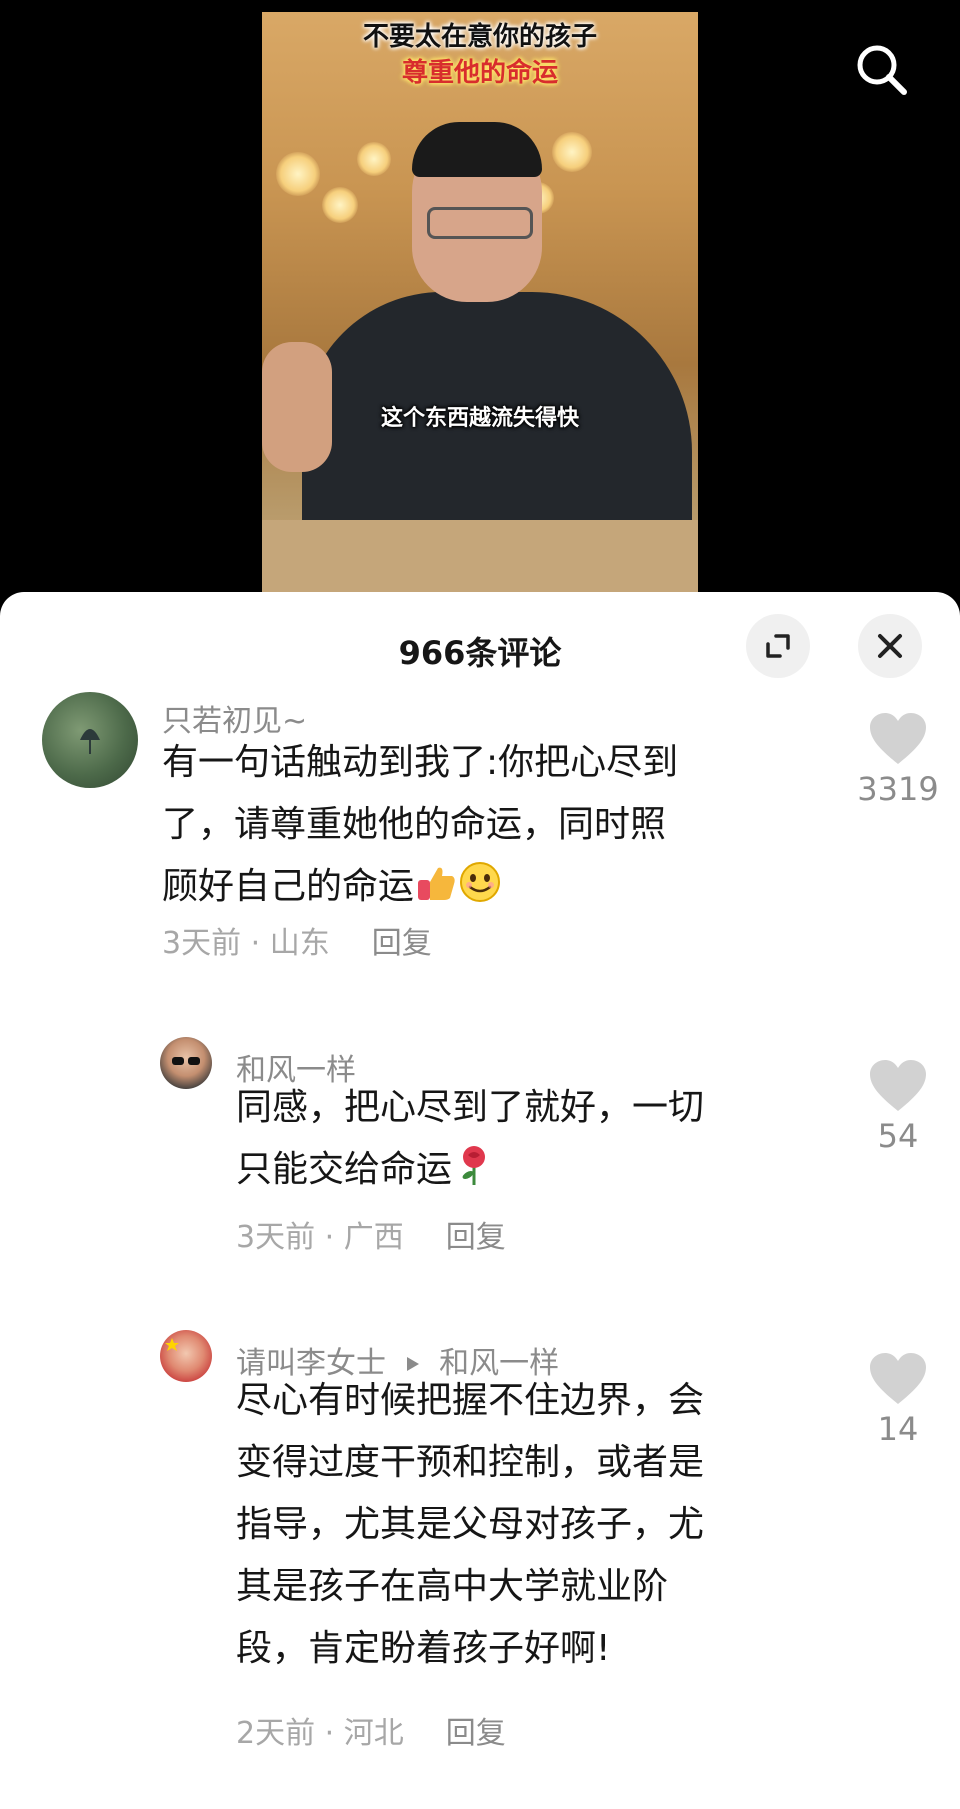  Describe the element at coordinates (288, 886) in the screenshot. I see `comment-text-segment: 顾好自己的命运` at that location.